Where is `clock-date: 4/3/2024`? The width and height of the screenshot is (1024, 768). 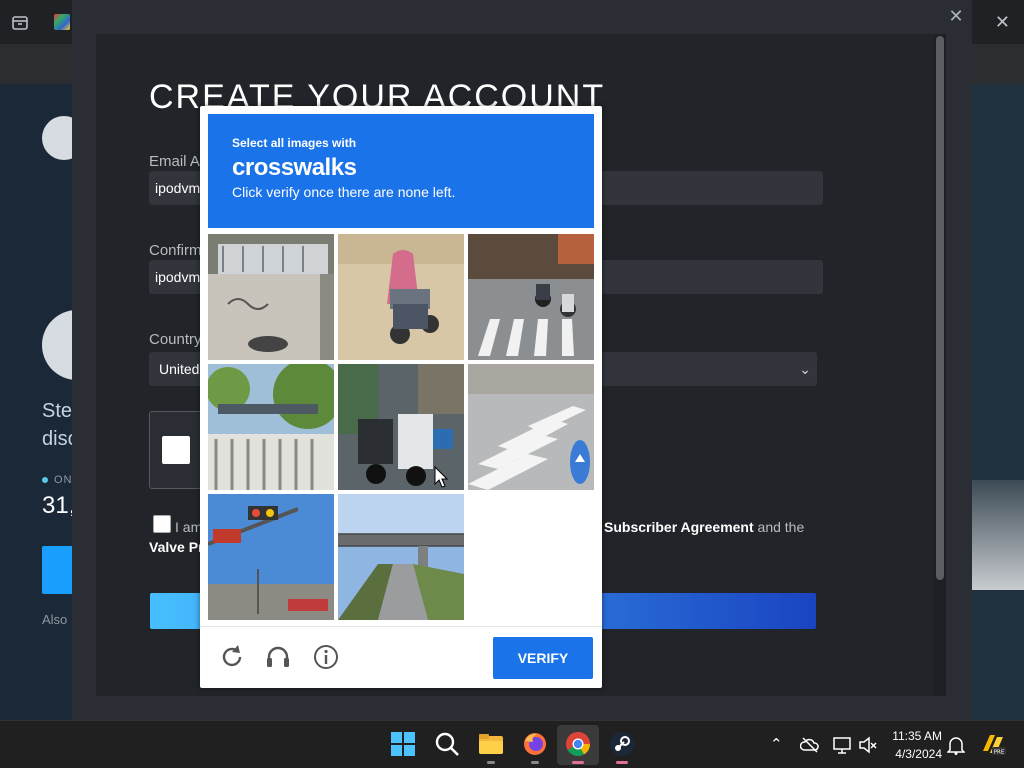
clock-date: 4/3/2024 is located at coordinates (914, 754).